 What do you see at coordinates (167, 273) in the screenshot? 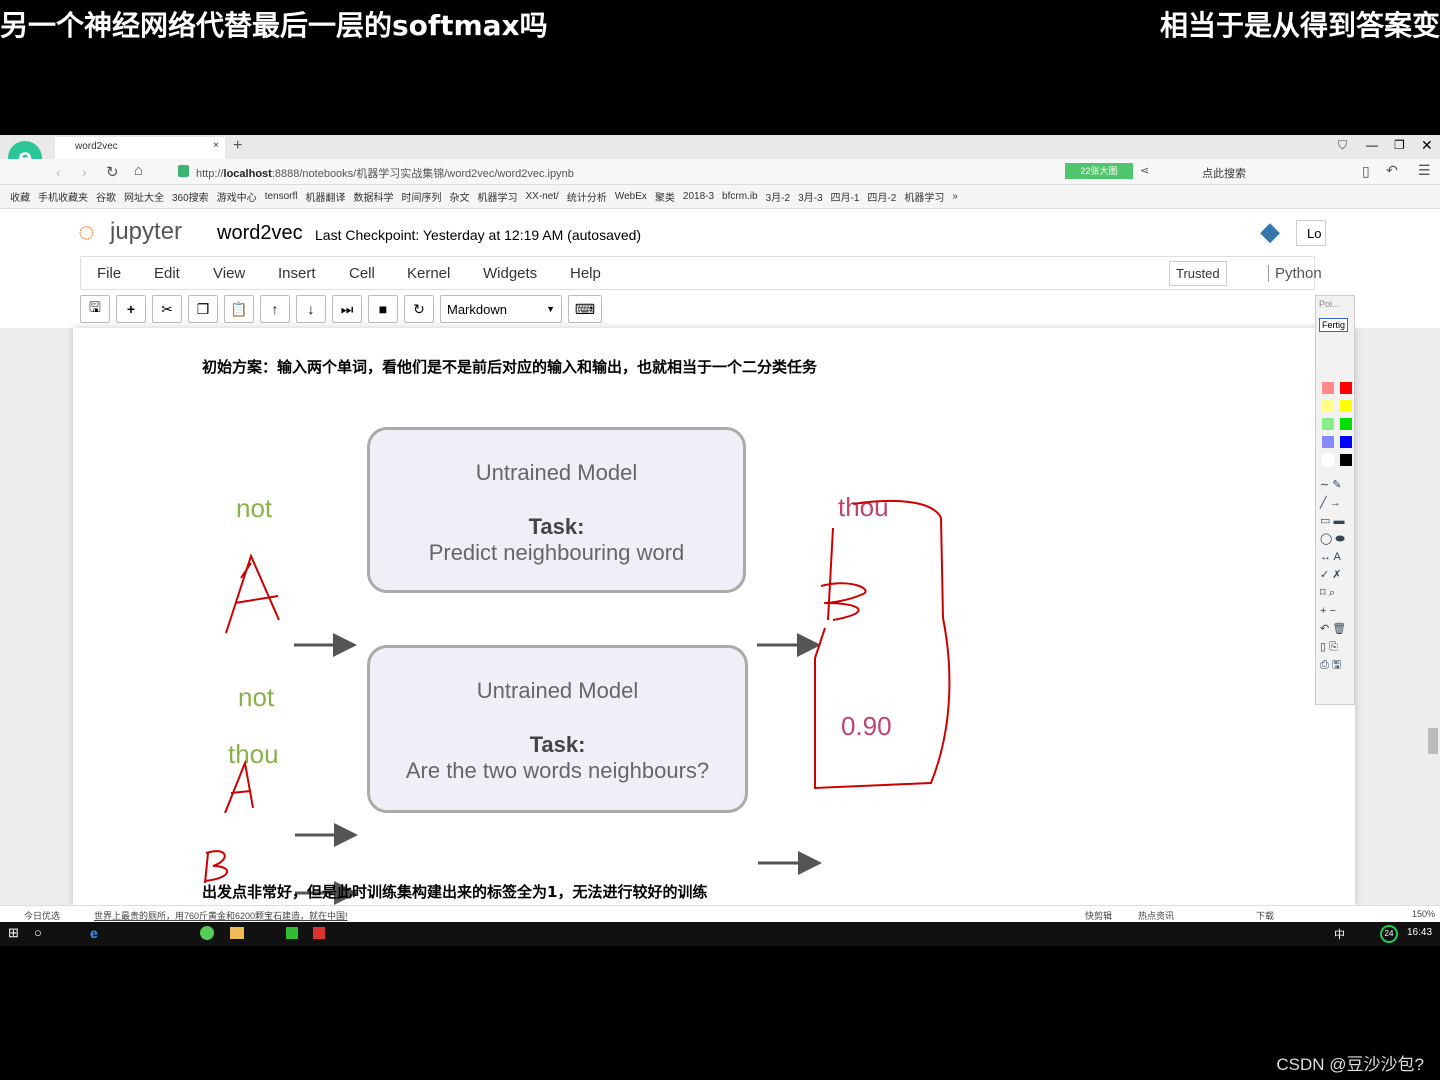
I see `menu-edit: Edit` at bounding box center [167, 273].